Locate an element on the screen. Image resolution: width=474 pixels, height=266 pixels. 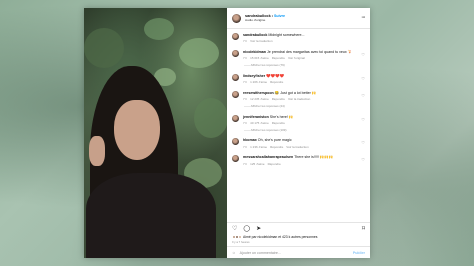
comment-likes: 15 015 J'aime is located at coordinates (259, 58).